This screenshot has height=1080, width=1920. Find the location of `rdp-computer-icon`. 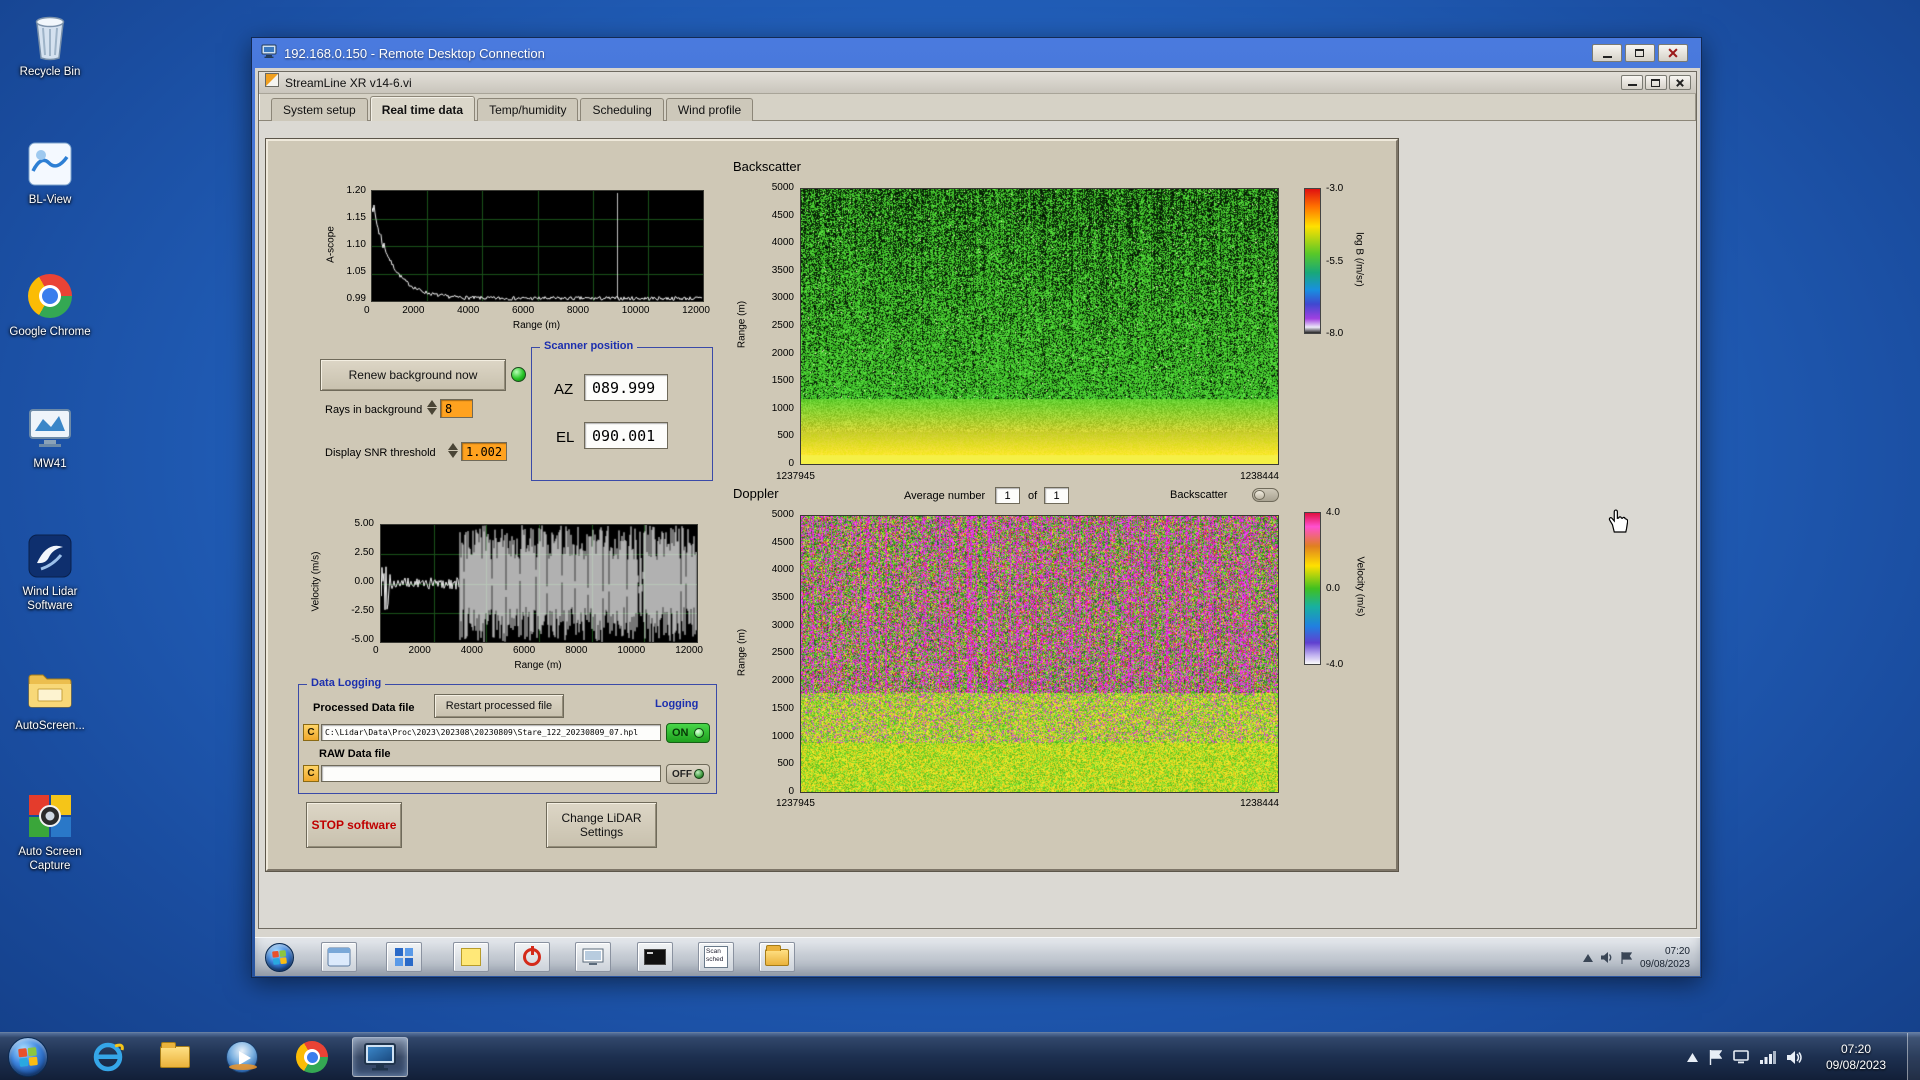

rdp-computer-icon is located at coordinates (269, 53).